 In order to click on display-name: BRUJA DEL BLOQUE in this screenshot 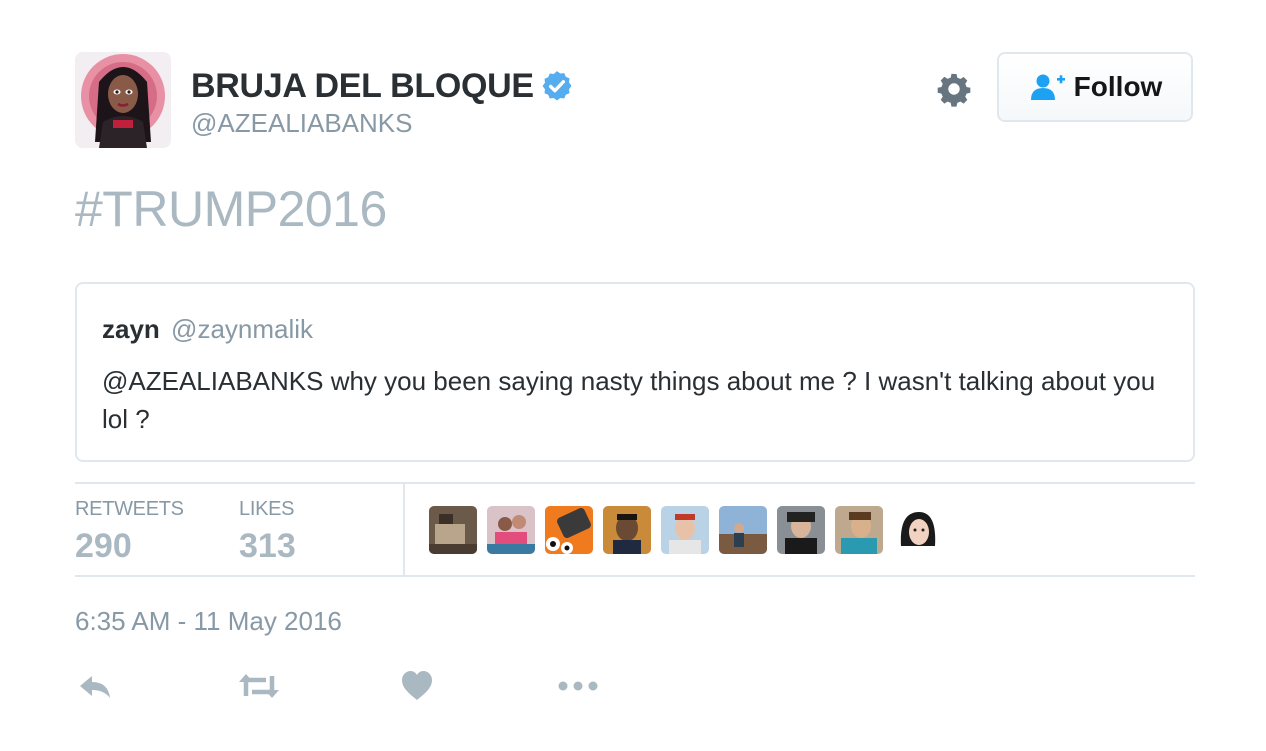, I will do `click(362, 86)`.